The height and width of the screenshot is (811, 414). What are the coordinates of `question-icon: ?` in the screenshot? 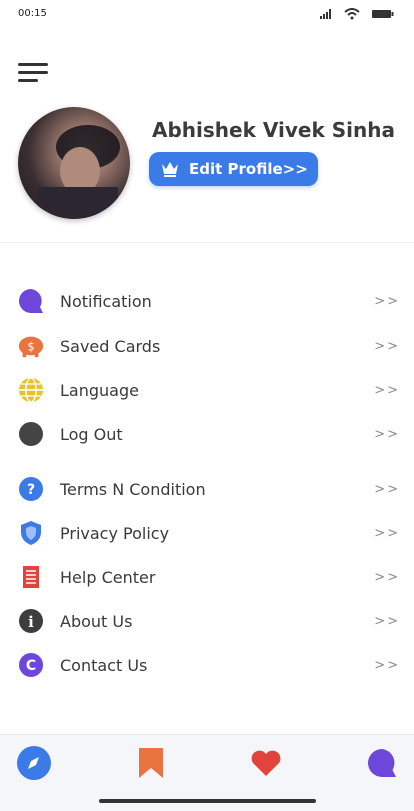 It's located at (31, 489).